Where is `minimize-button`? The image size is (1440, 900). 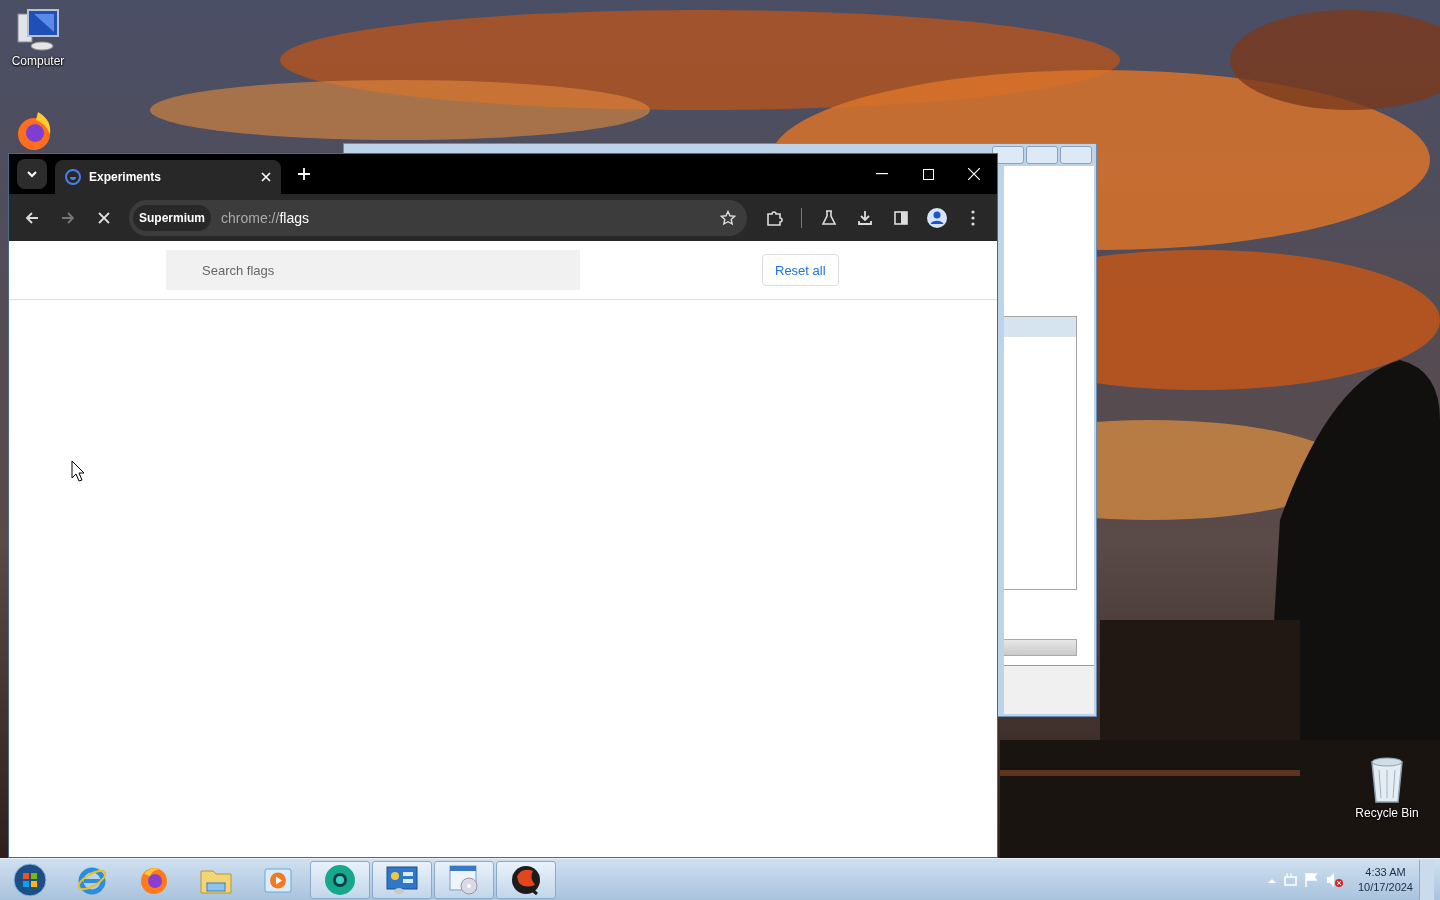 minimize-button is located at coordinates (1008, 155).